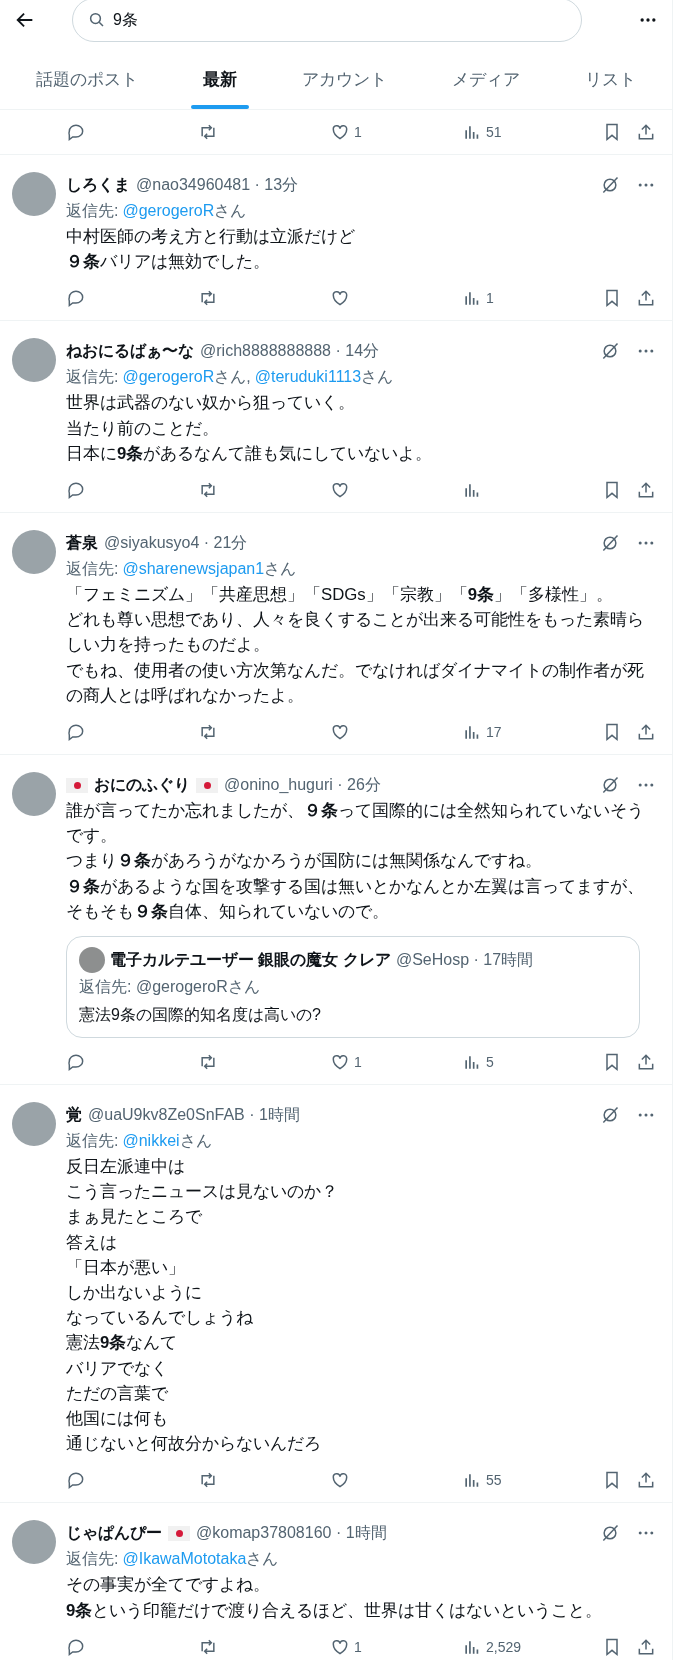  Describe the element at coordinates (82, 543) in the screenshot. I see `user-name: 蒼泉` at that location.